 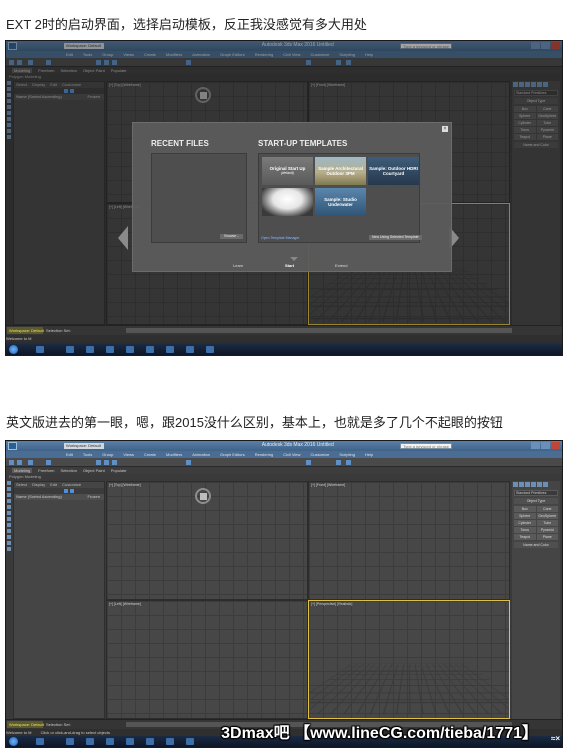 What do you see at coordinates (547, 509) in the screenshot?
I see `cone-button: Cone` at bounding box center [547, 509].